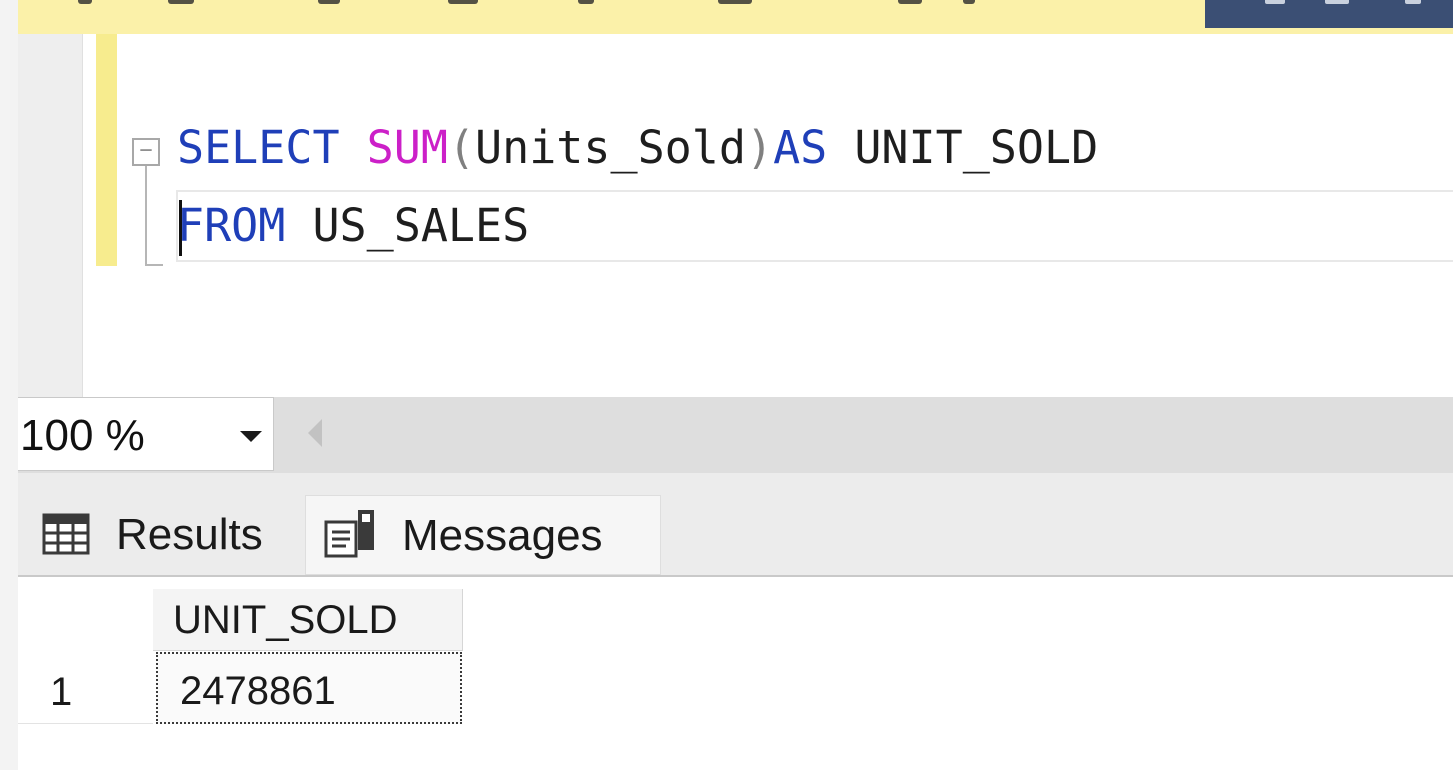 This screenshot has width=1453, height=770. Describe the element at coordinates (50, 215) in the screenshot. I see `line-number-gutter` at that location.